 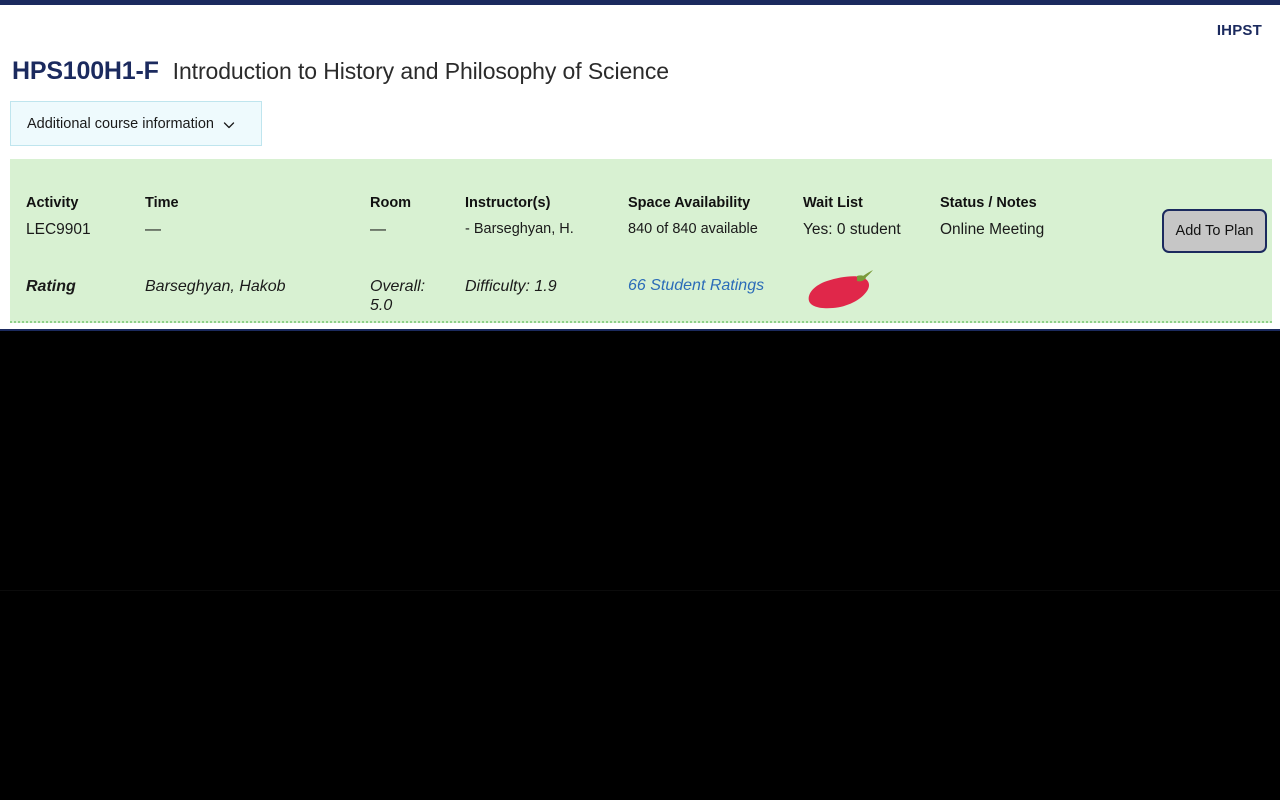 I want to click on column-space-availability: Space Availability 840 of 840 available, so click(x=710, y=217).